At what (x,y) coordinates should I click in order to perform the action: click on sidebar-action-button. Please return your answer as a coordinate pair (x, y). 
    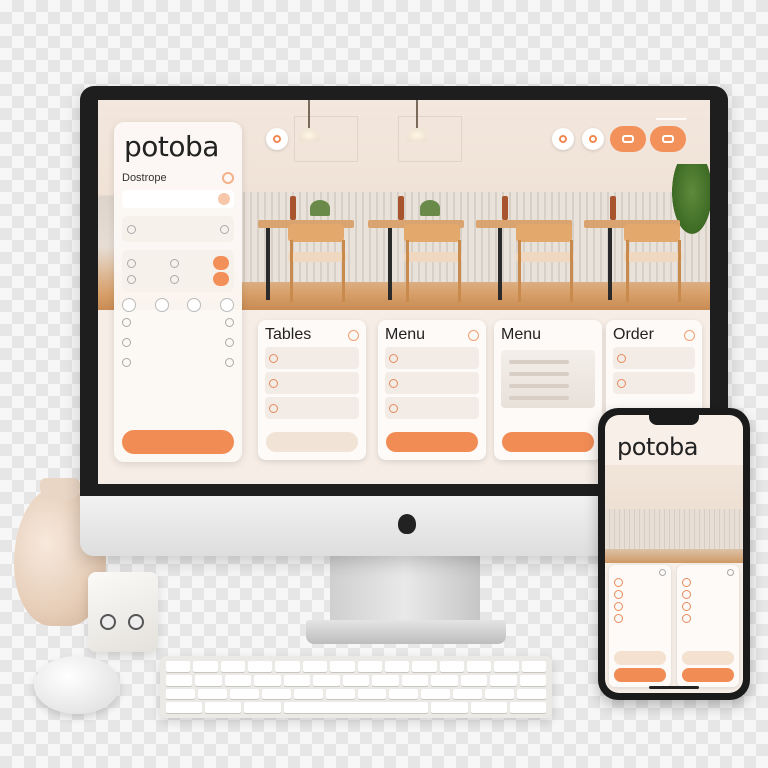
    Looking at the image, I should click on (178, 442).